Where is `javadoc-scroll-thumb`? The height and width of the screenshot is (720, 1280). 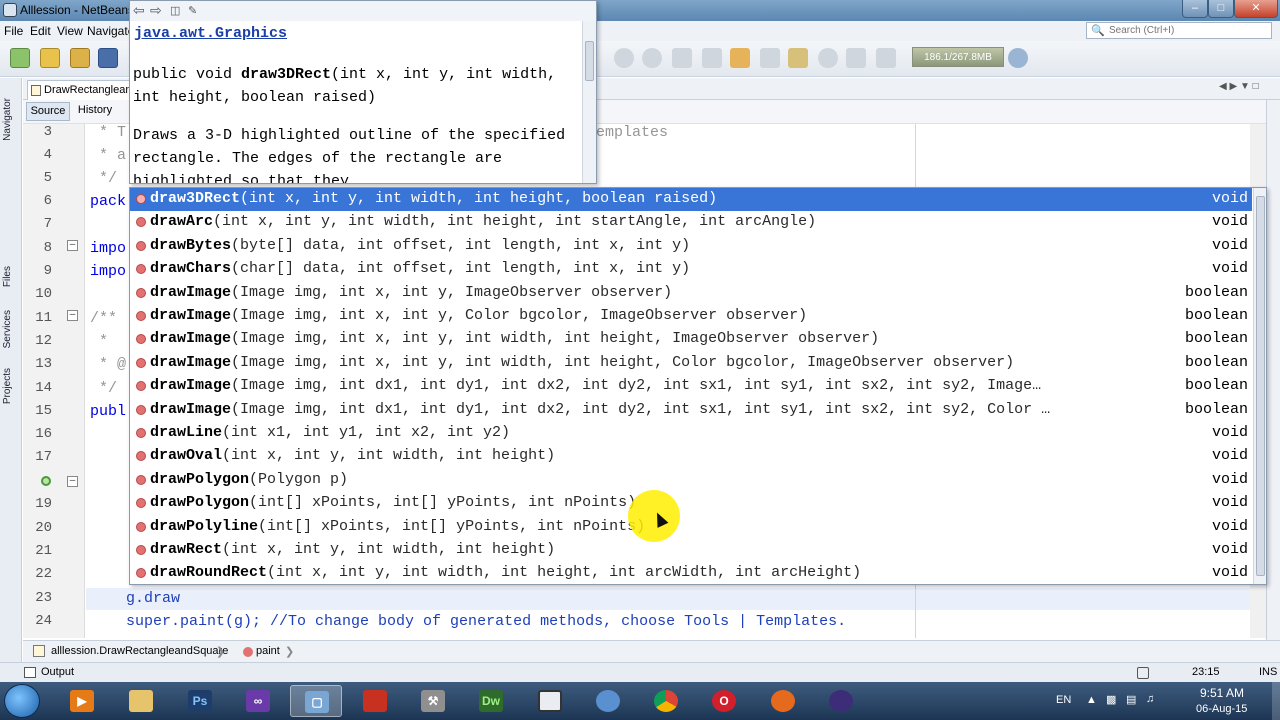
javadoc-scroll-thumb is located at coordinates (589, 61).